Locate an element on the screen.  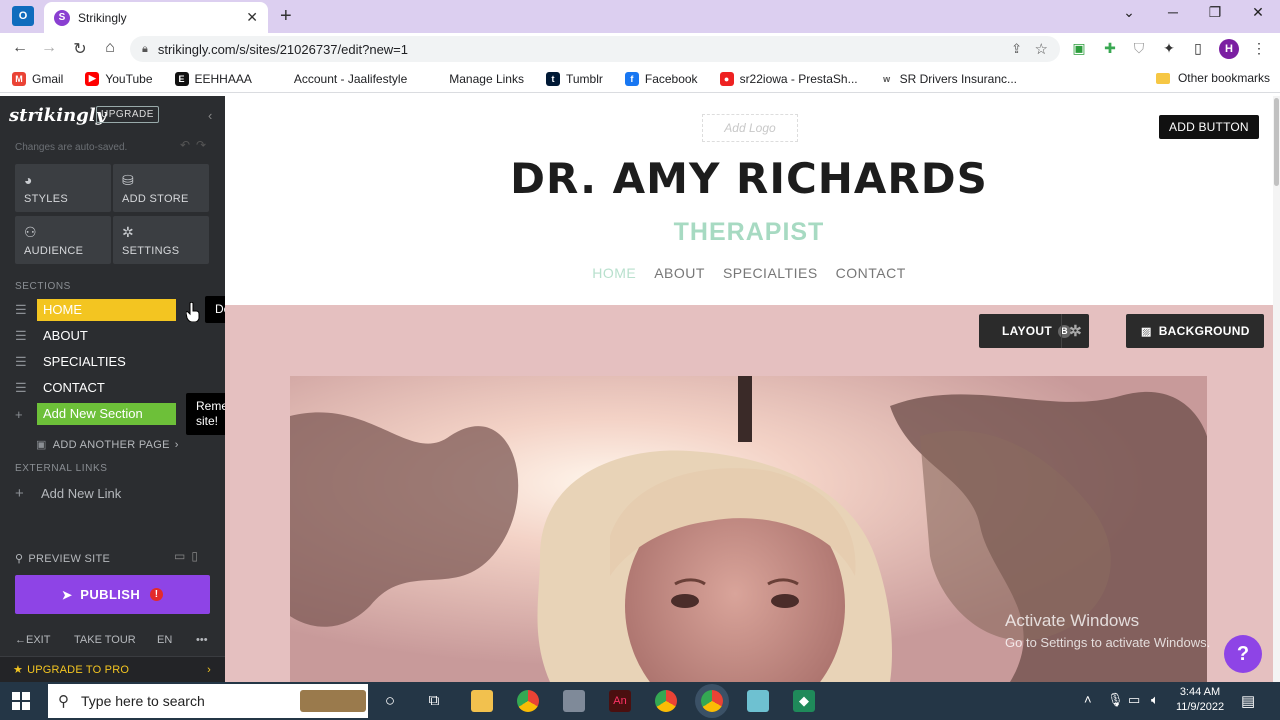
animate-app-icon: An is located at coordinates (620, 701).